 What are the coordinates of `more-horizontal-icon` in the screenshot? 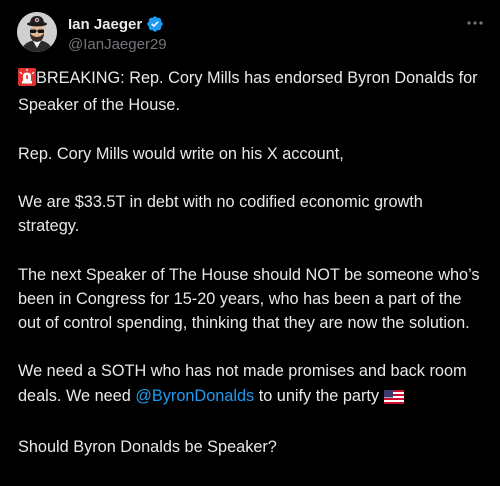 It's located at (475, 23).